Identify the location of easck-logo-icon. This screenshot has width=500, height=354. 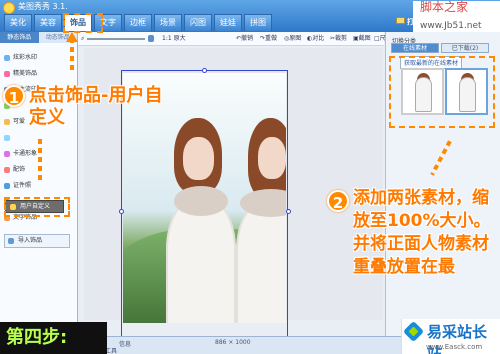
(413, 331).